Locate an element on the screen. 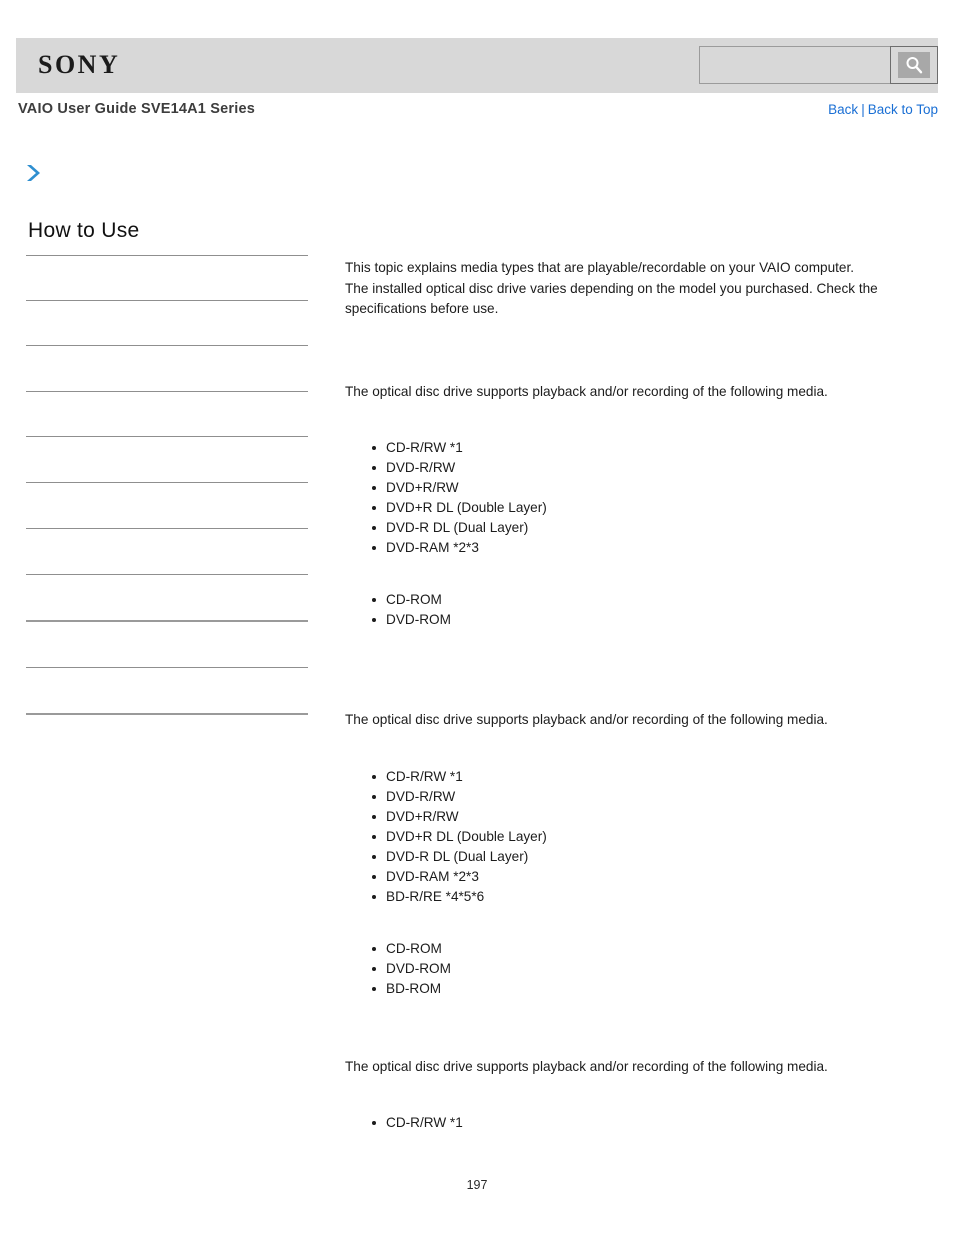 Image resolution: width=954 pixels, height=1235 pixels. sidebar: How to Use is located at coordinates (167, 466).